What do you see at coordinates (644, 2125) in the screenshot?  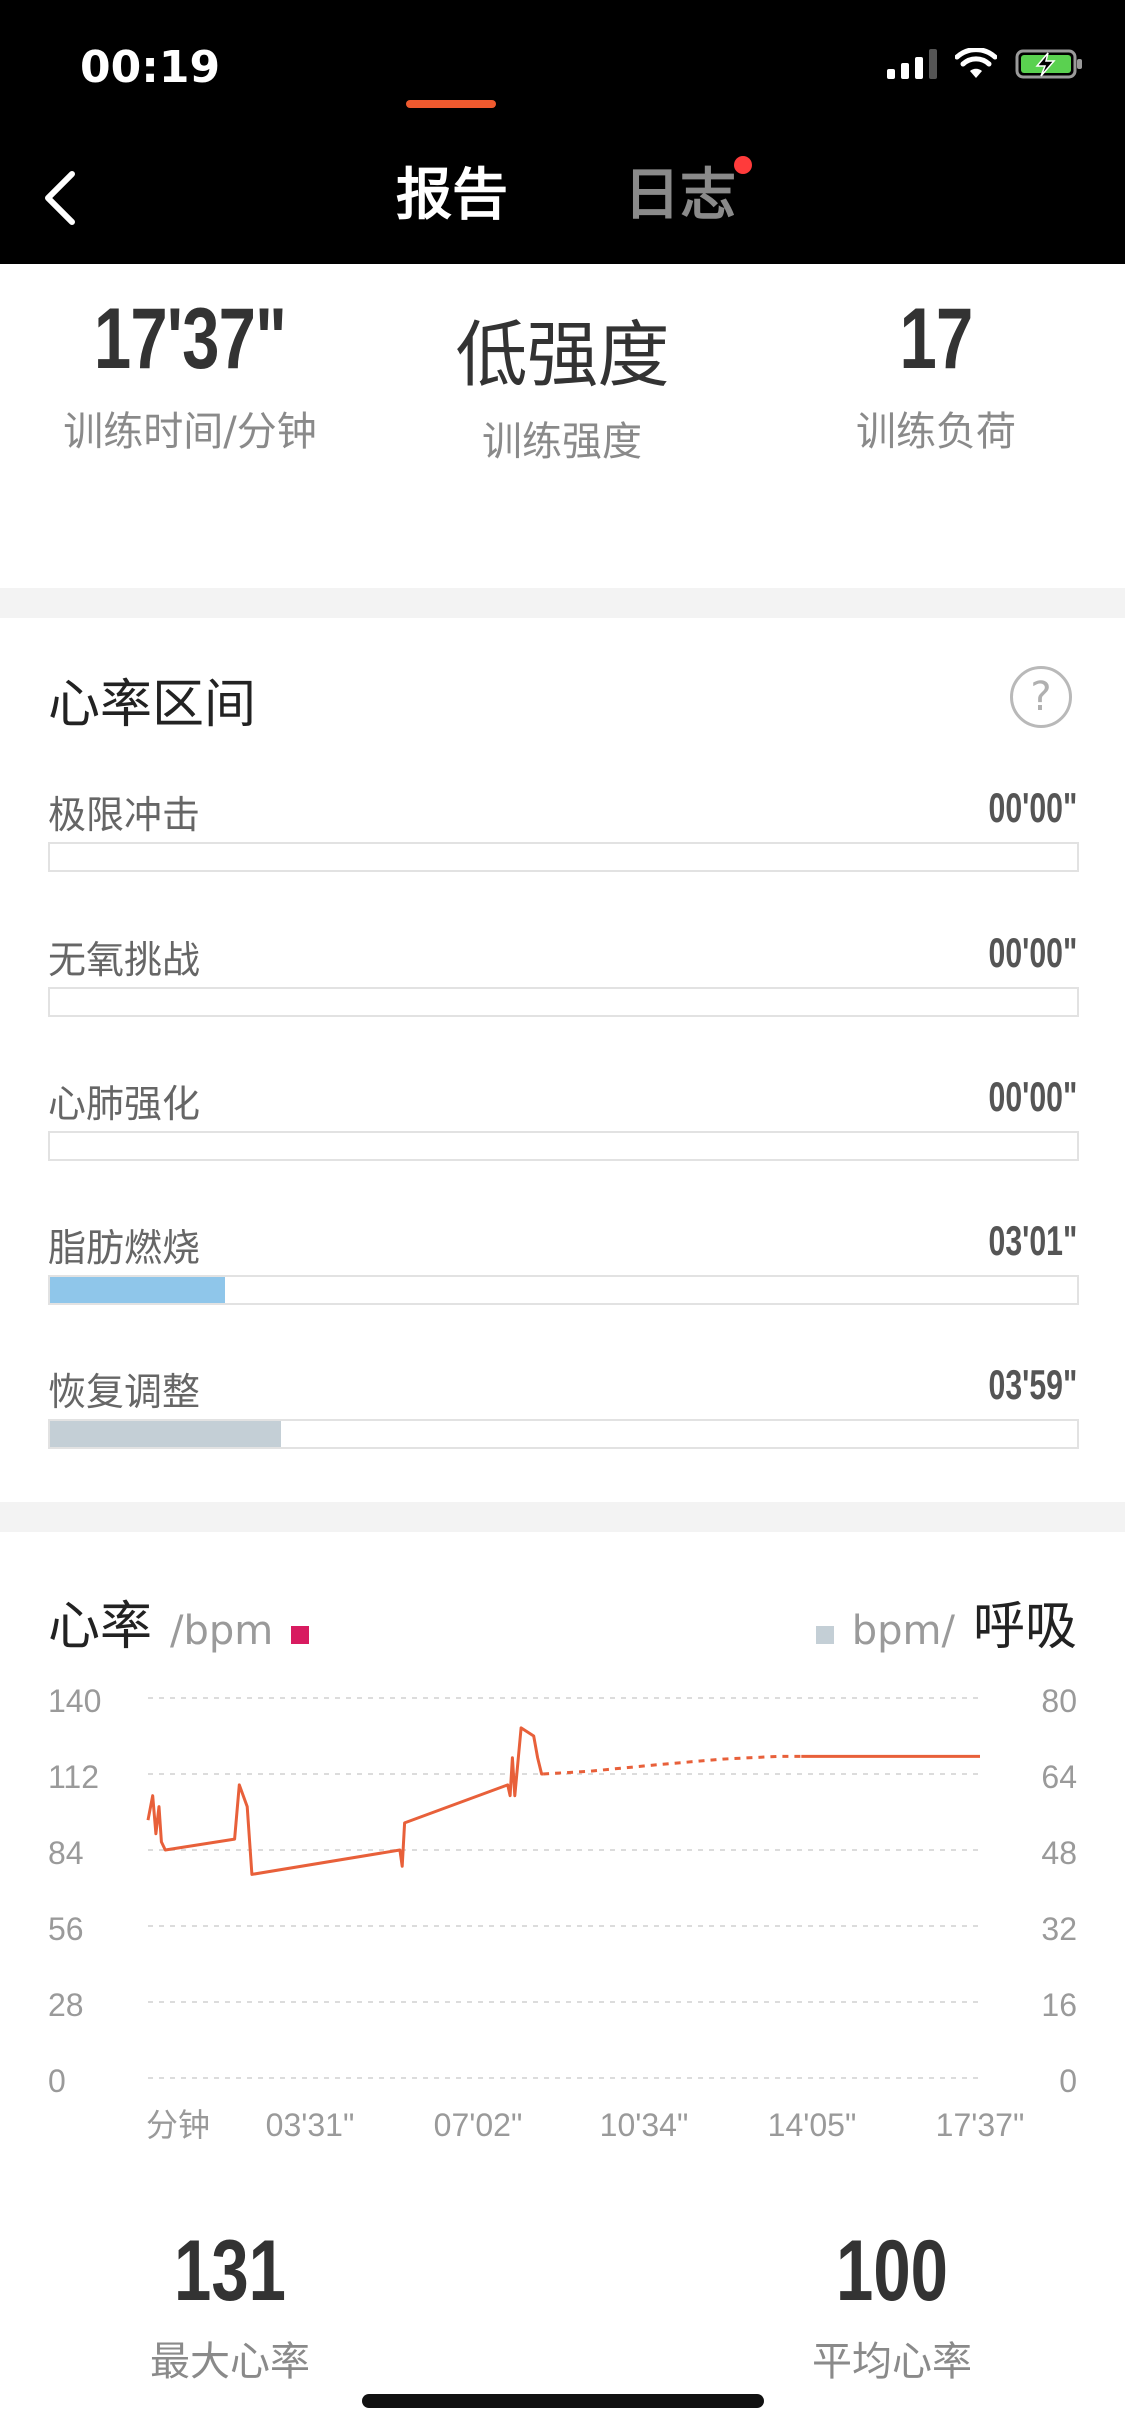 I see `x-tick-label: 10'34"` at bounding box center [644, 2125].